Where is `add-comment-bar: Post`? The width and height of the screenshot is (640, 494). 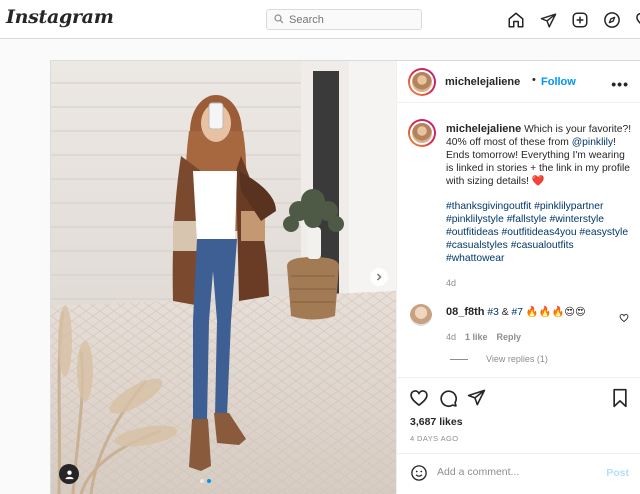
add-comment-bar: Post is located at coordinates (518, 473).